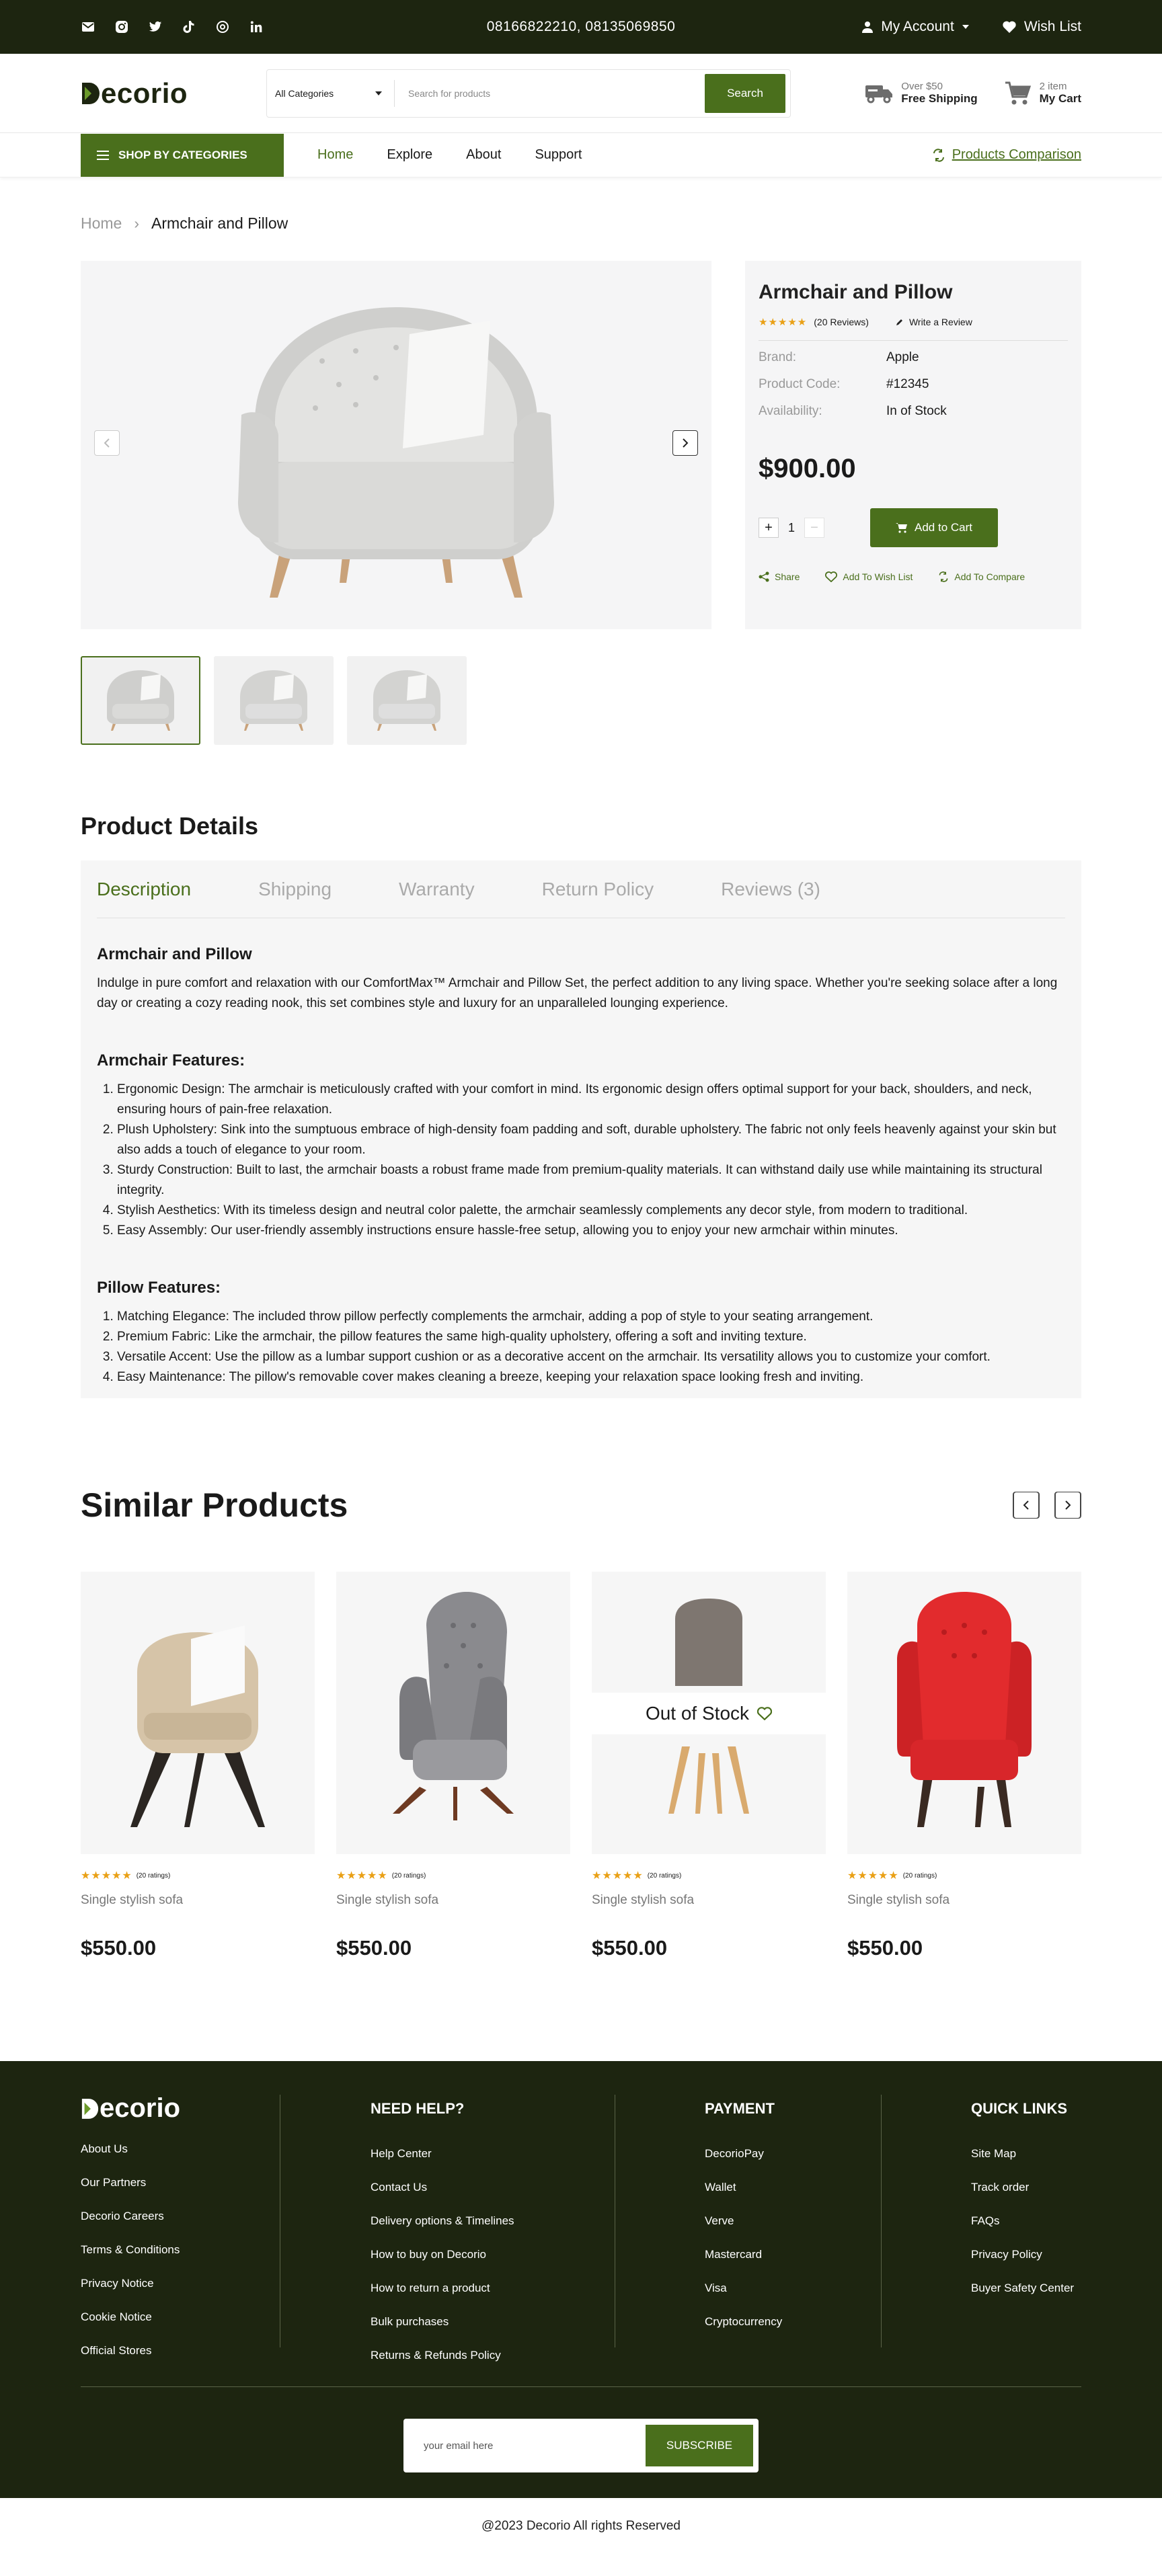  I want to click on category-select-value: All Categories, so click(305, 93).